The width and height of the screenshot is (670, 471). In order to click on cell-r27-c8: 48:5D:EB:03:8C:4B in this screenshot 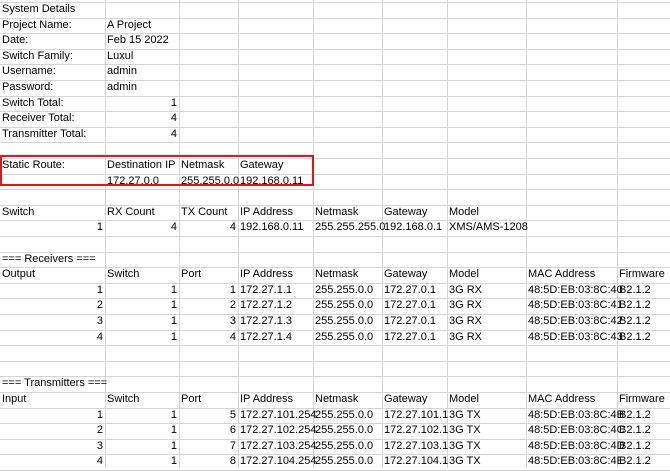, I will do `click(575, 416)`.